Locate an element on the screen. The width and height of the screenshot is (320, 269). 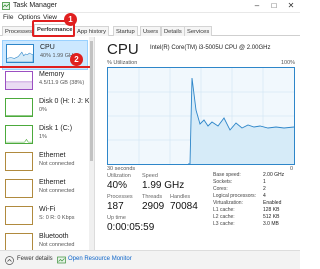
fewer-details-button: Fewer details is located at coordinates (35, 259).